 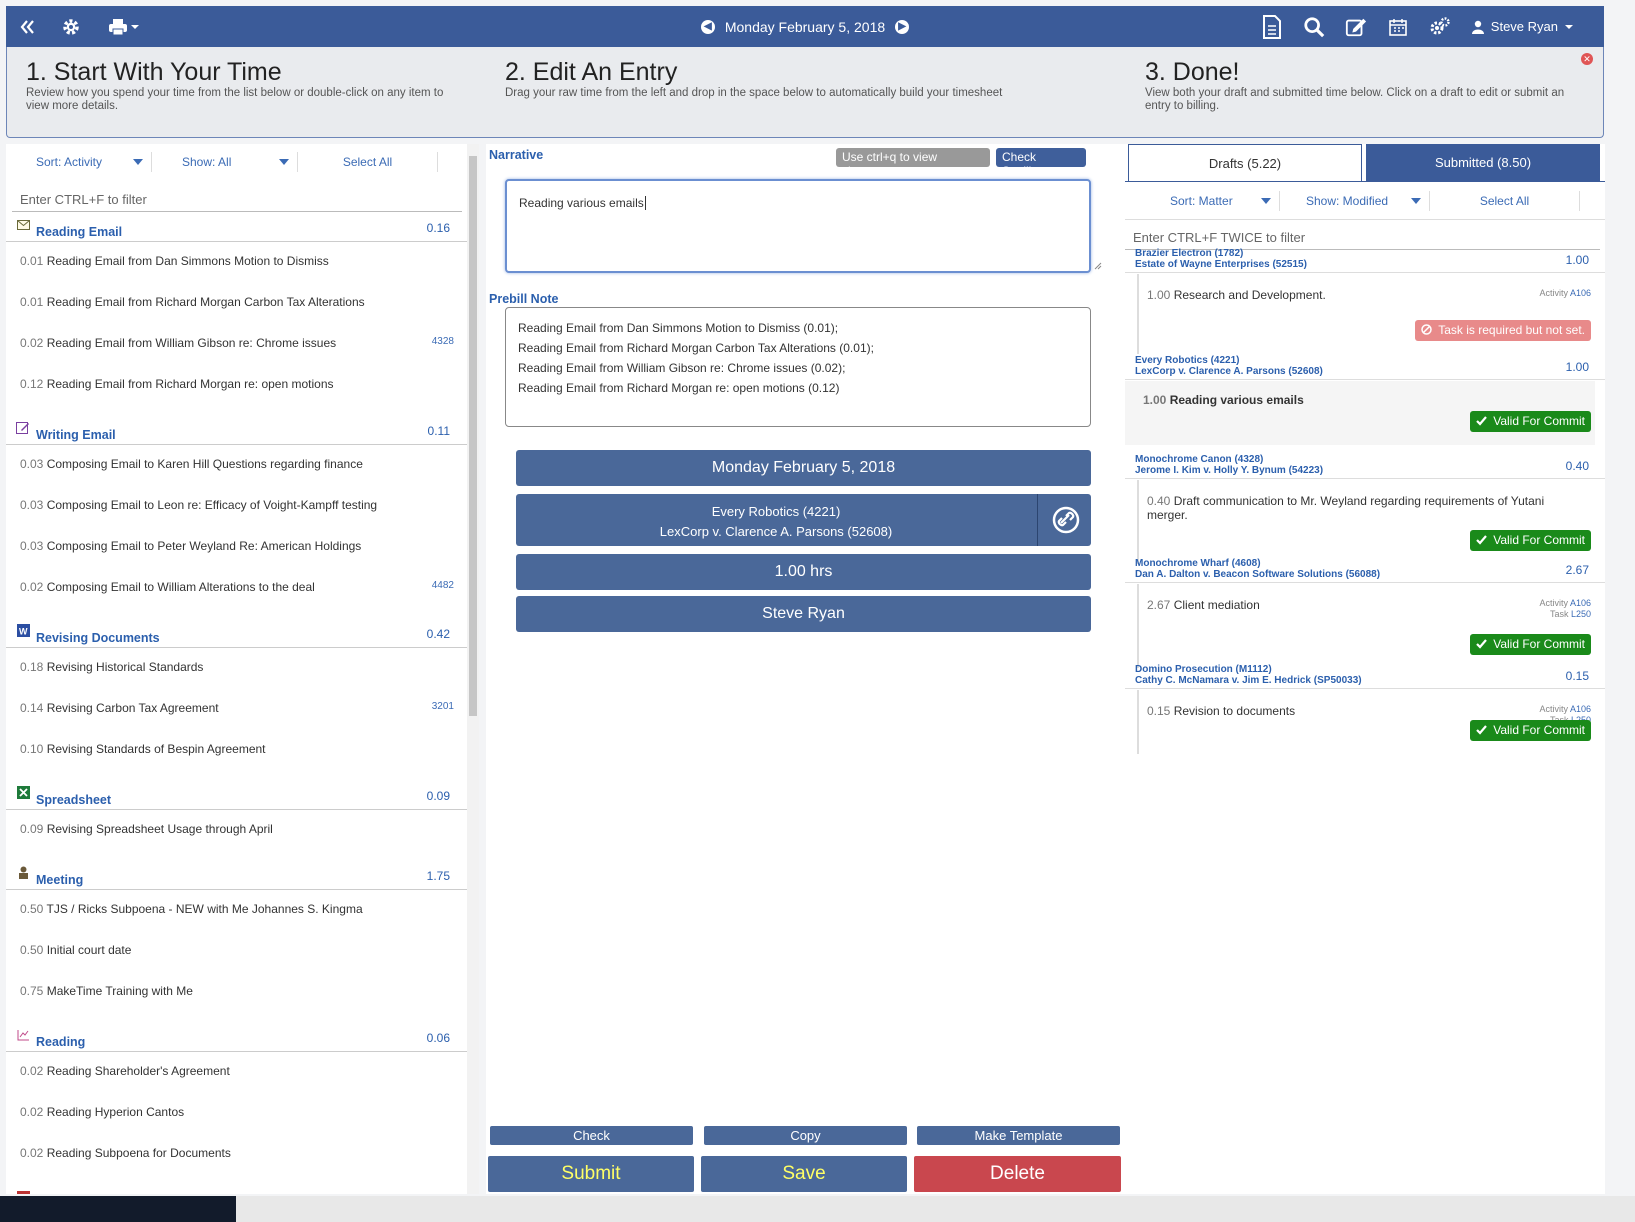 What do you see at coordinates (1398, 27) in the screenshot?
I see `calendar-icon` at bounding box center [1398, 27].